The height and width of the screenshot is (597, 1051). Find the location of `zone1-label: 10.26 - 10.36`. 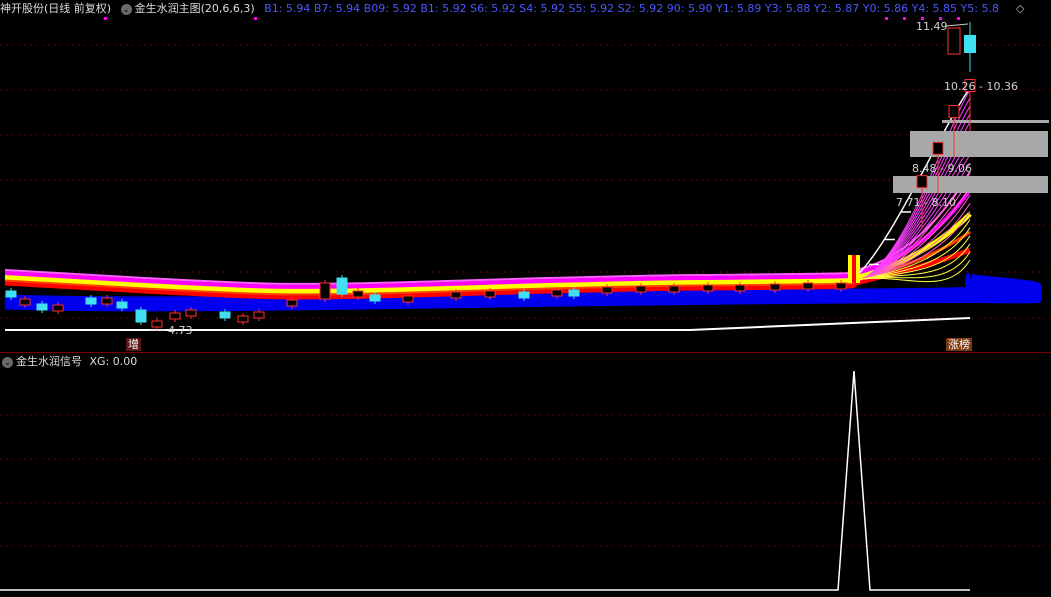

zone1-label: 10.26 - 10.36 is located at coordinates (981, 86).